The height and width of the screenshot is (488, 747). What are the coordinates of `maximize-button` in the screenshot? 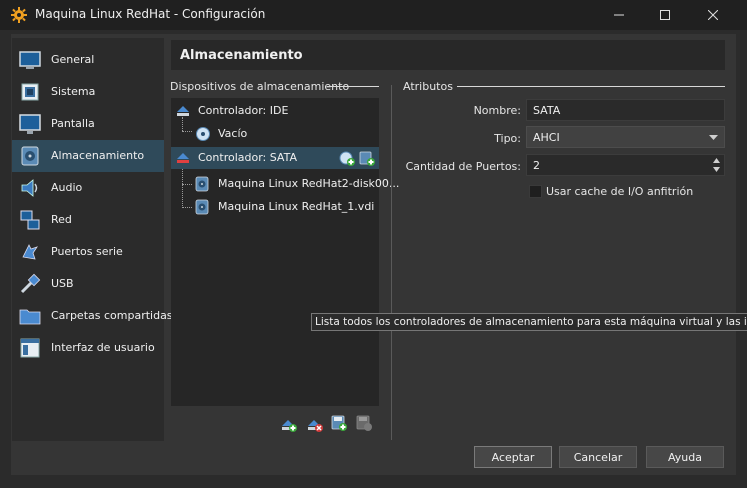 It's located at (665, 15).